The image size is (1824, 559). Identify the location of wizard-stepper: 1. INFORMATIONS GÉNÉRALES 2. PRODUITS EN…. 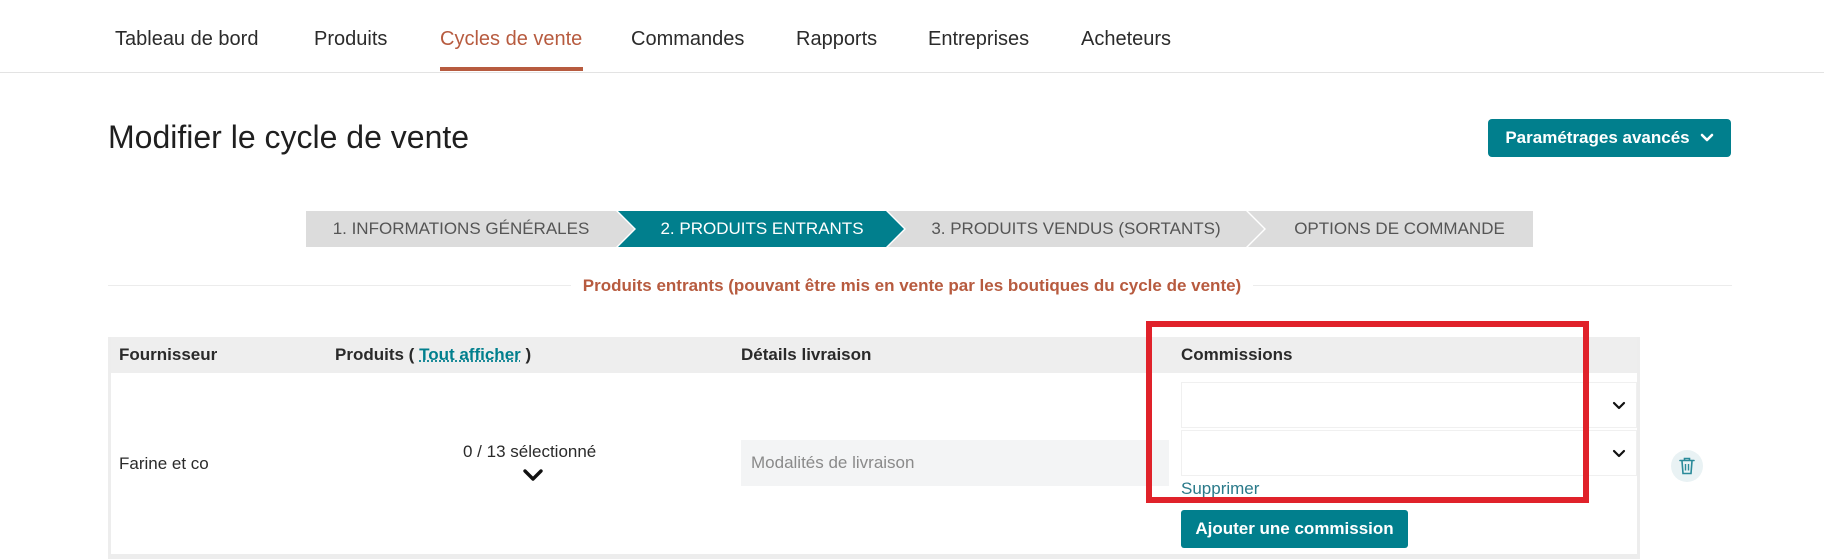
(919, 229).